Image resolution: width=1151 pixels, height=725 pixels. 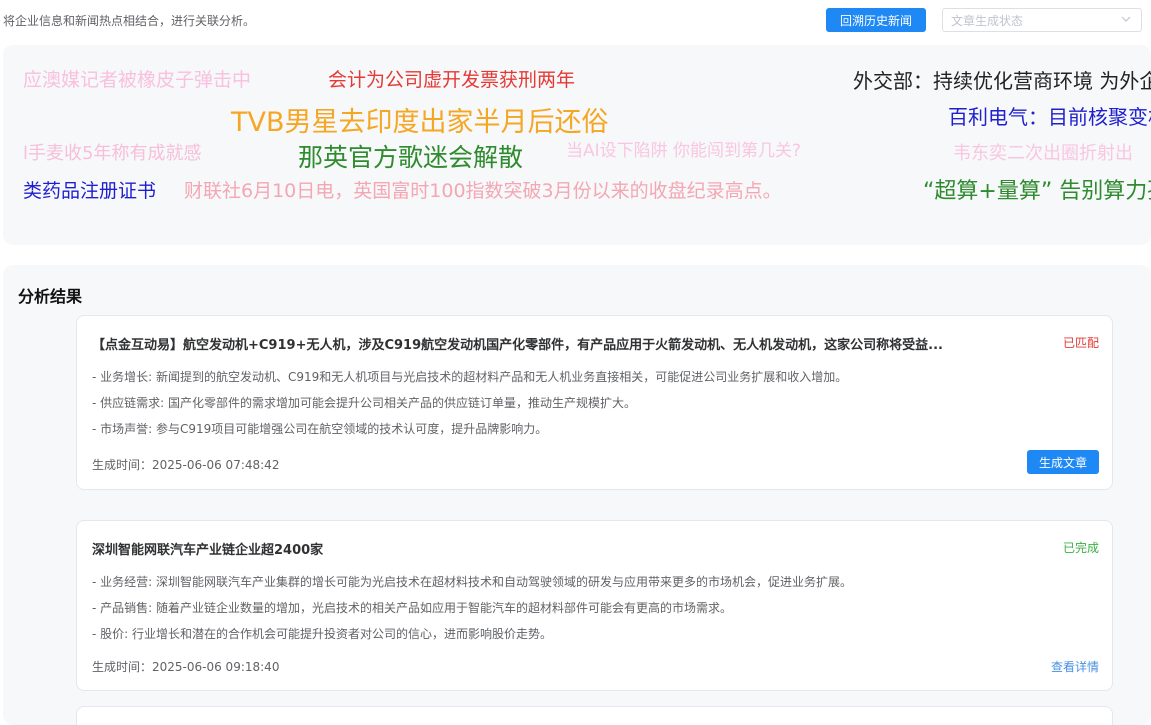 What do you see at coordinates (89, 191) in the screenshot?
I see `word-cloud-item: 类药品注册证书` at bounding box center [89, 191].